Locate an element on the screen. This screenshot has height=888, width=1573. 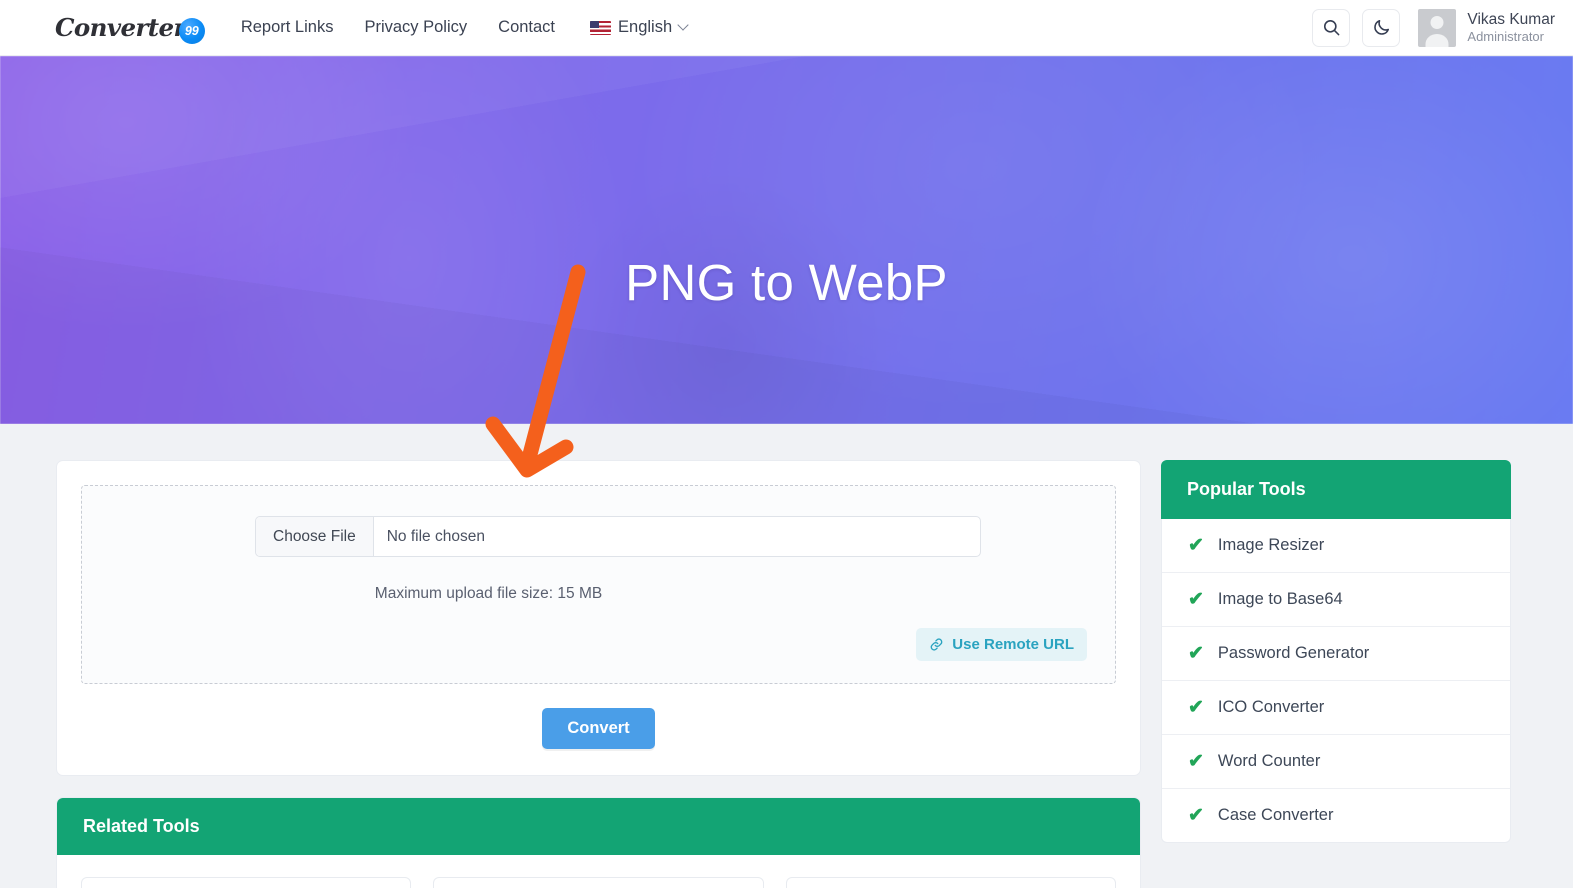
selected-file-name: No file chosen is located at coordinates (435, 536).